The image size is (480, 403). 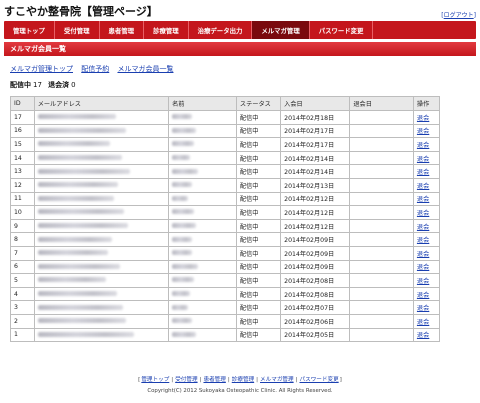 What do you see at coordinates (41, 69) in the screenshot?
I see `subnav-mailmag-top: メルマガ管理トップ` at bounding box center [41, 69].